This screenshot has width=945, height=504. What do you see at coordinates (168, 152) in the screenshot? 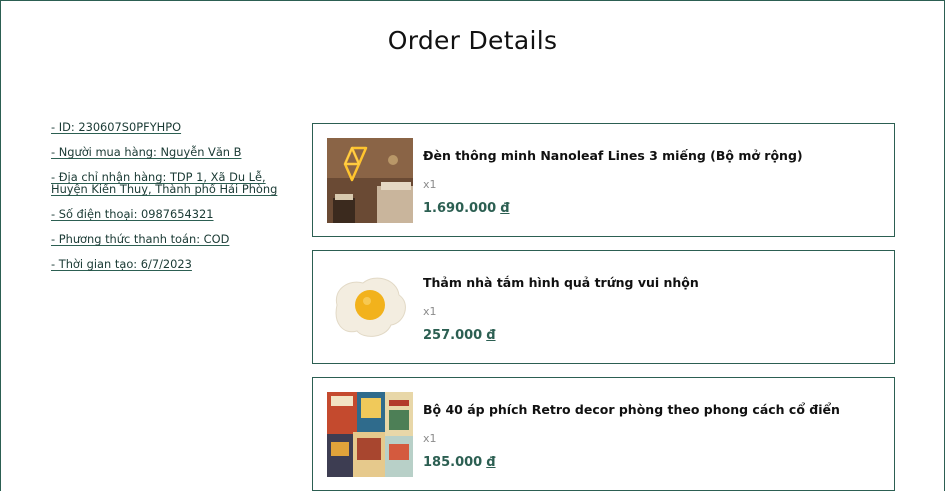
I see `buyer-link: - Người mua hàng: Nguyễn Văn B` at bounding box center [168, 152].